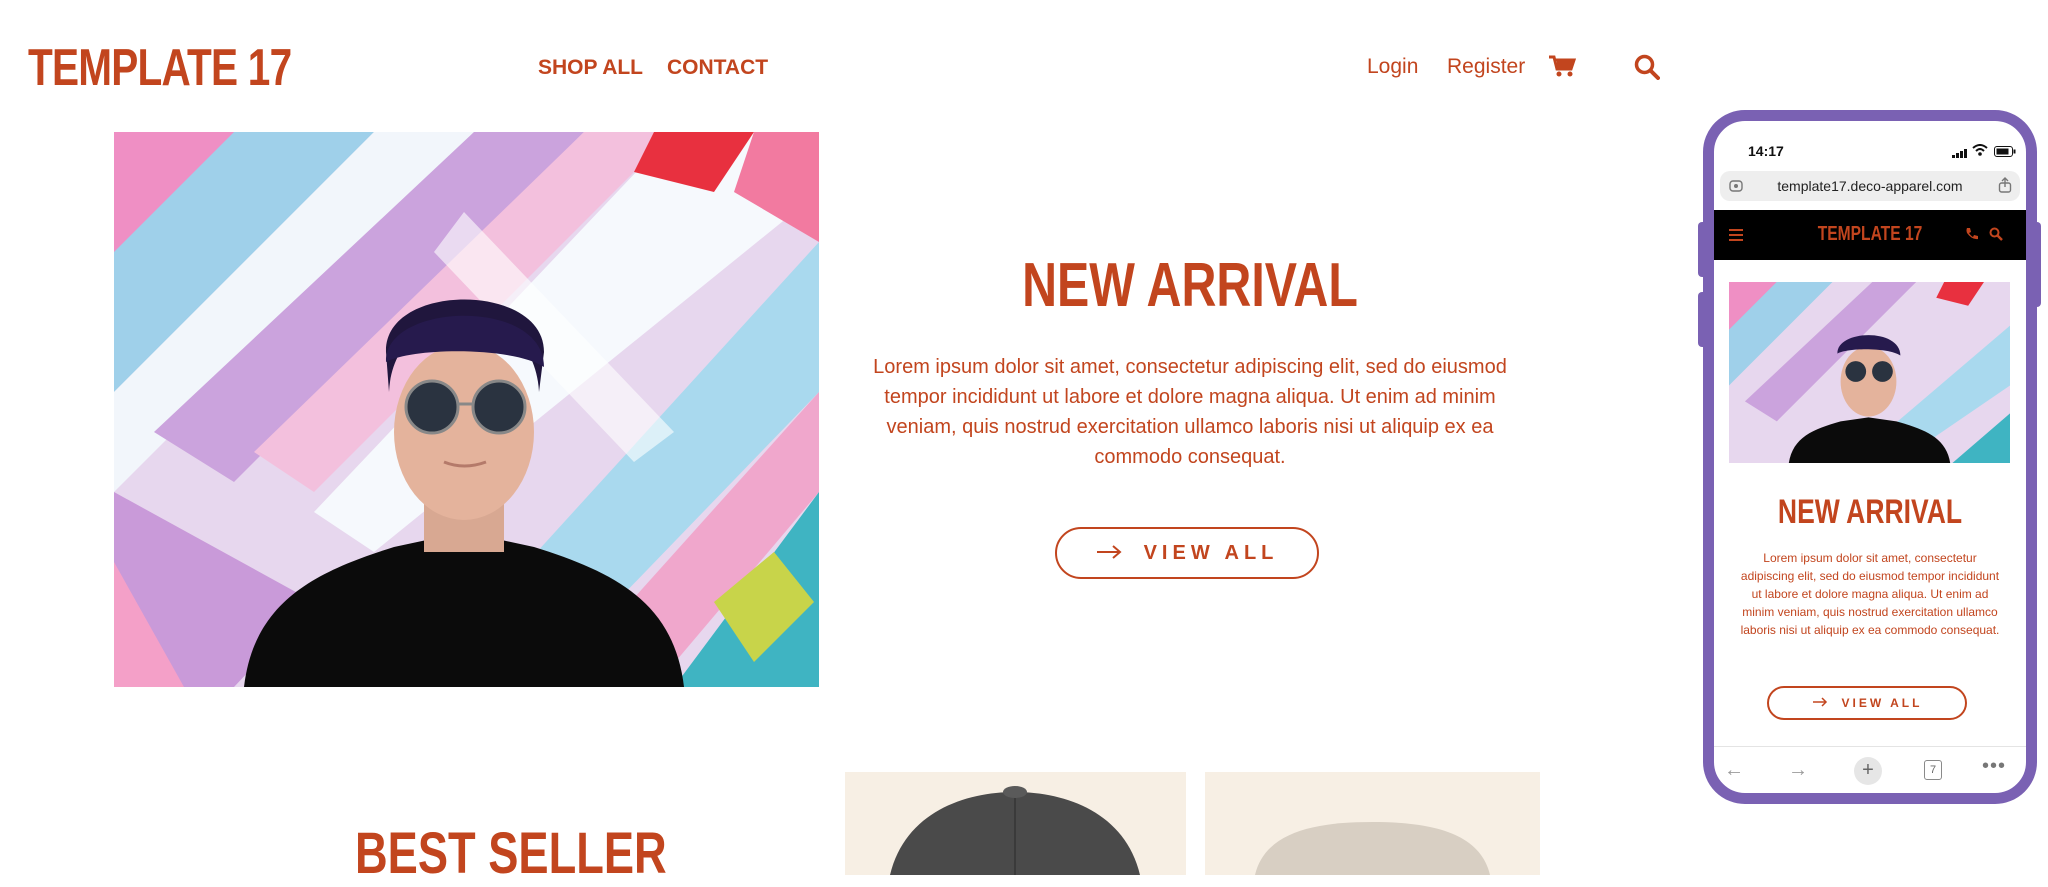 This screenshot has width=2048, height=887. Describe the element at coordinates (590, 68) in the screenshot. I see `nav-shop-all: SHOP ALL` at that location.